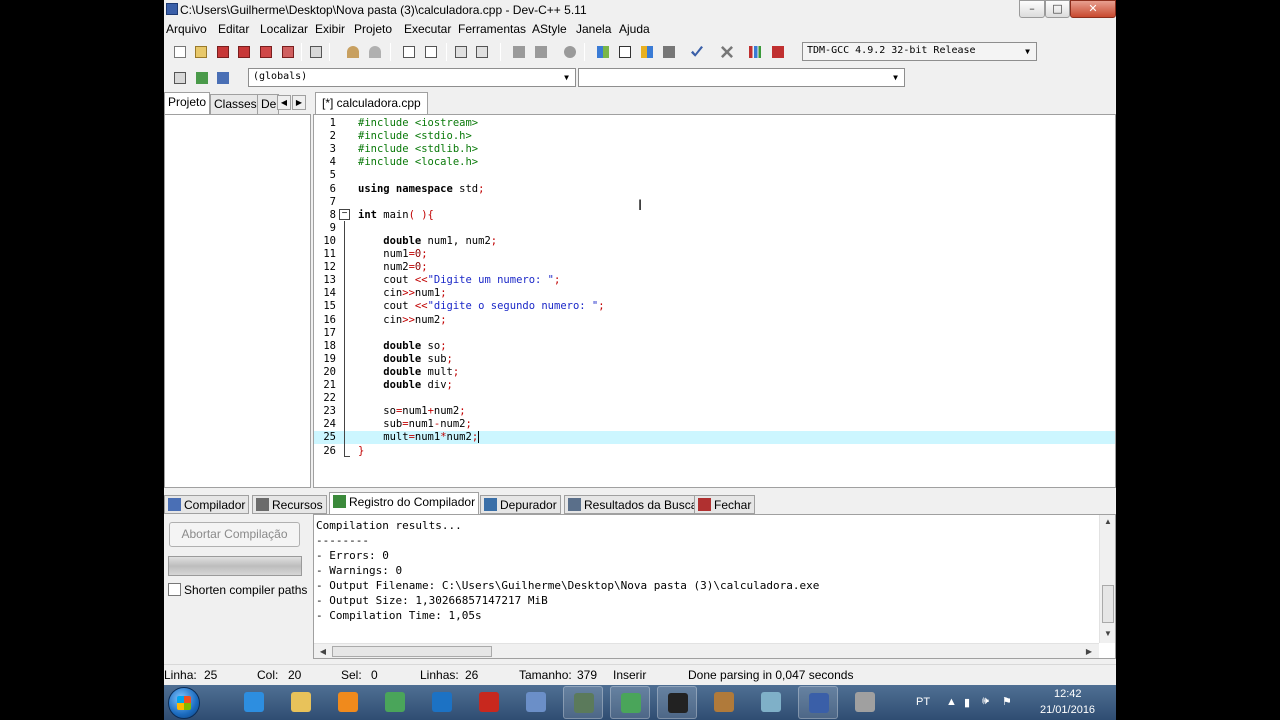 This screenshot has width=1280, height=720. Describe the element at coordinates (669, 52) in the screenshot. I see `rebuild-all-button` at that location.